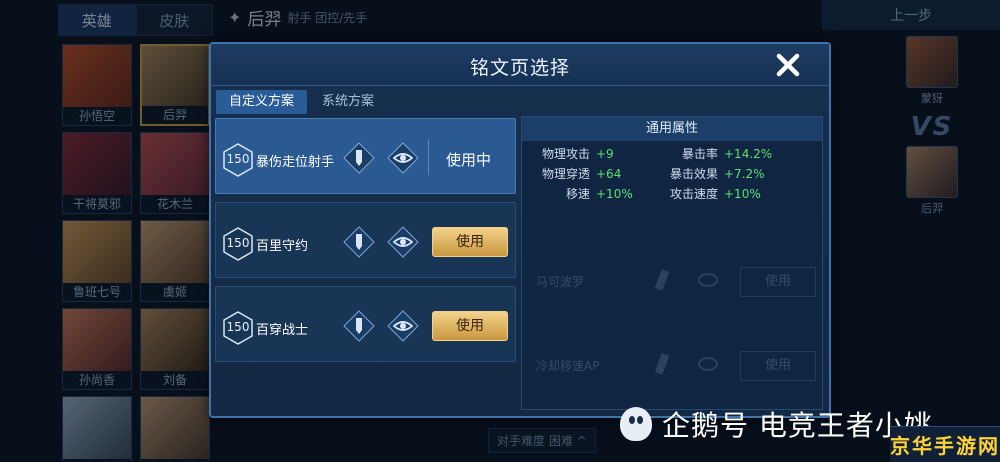 This screenshot has height=462, width=1000. What do you see at coordinates (262, 102) in the screenshot?
I see `tab-custom-plans: 自定义方案` at bounding box center [262, 102].